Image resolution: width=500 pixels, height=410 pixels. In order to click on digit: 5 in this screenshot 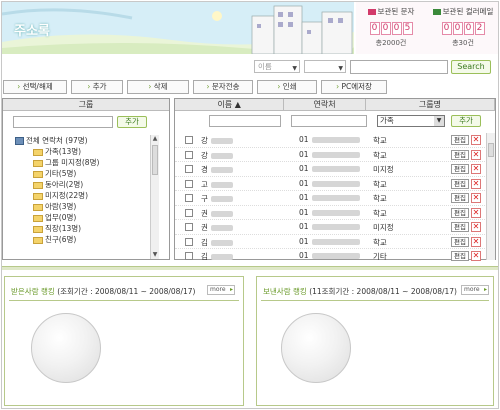, I will do `click(407, 28)`.